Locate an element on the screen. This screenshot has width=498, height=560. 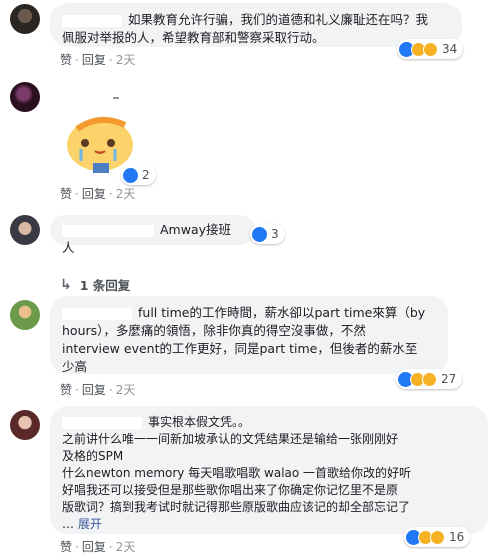
comment-text-line: 事实根本假文凭。。 is located at coordinates (199, 422).